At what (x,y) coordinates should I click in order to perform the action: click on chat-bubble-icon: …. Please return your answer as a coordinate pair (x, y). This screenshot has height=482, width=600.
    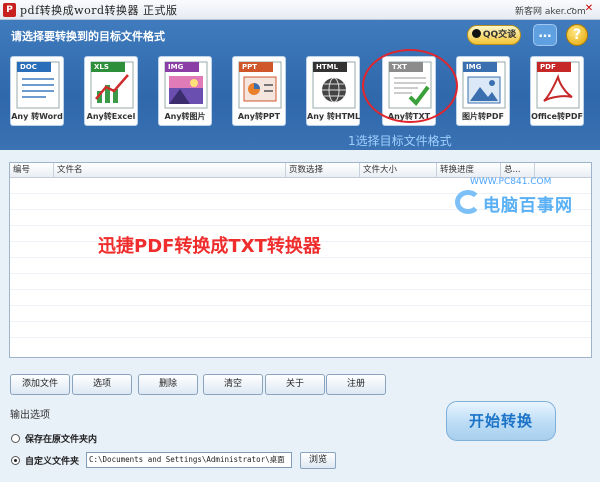
    Looking at the image, I should click on (545, 35).